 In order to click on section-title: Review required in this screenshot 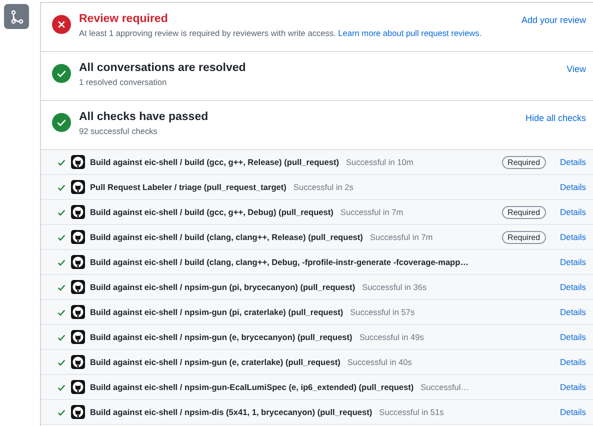, I will do `click(124, 19)`.